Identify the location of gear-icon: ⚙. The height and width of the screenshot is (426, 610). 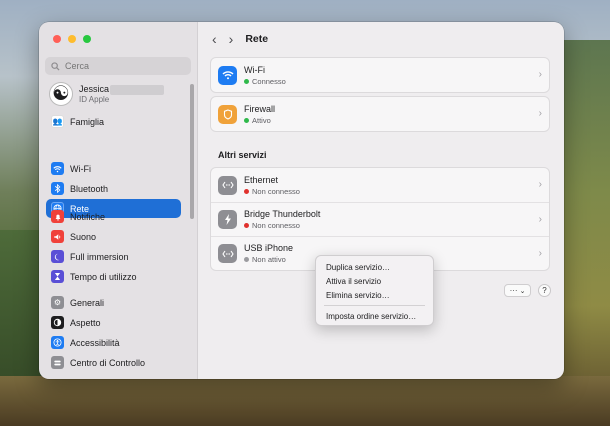
(57, 302).